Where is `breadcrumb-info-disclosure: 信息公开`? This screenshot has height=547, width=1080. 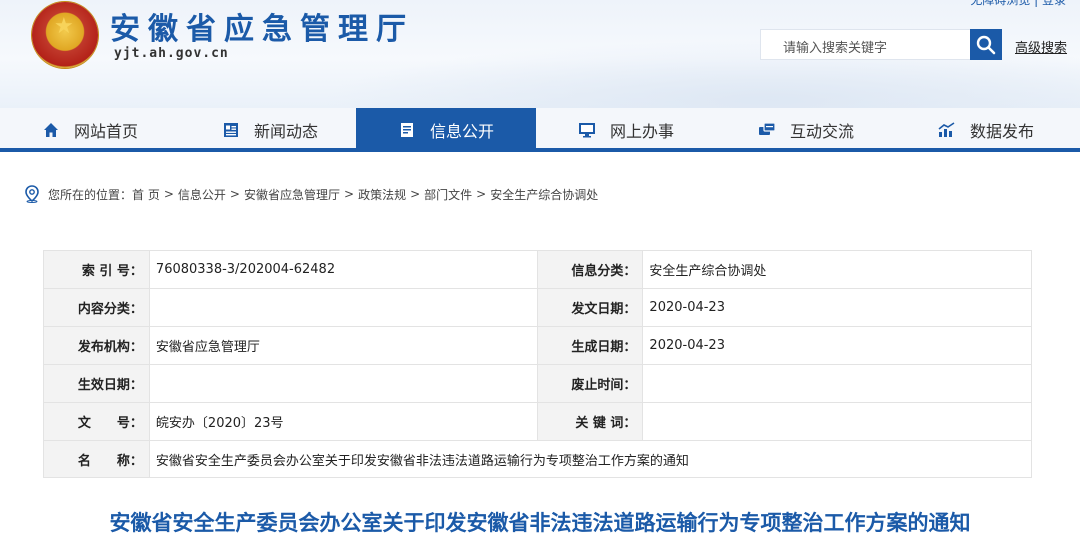 breadcrumb-info-disclosure: 信息公开 is located at coordinates (202, 194).